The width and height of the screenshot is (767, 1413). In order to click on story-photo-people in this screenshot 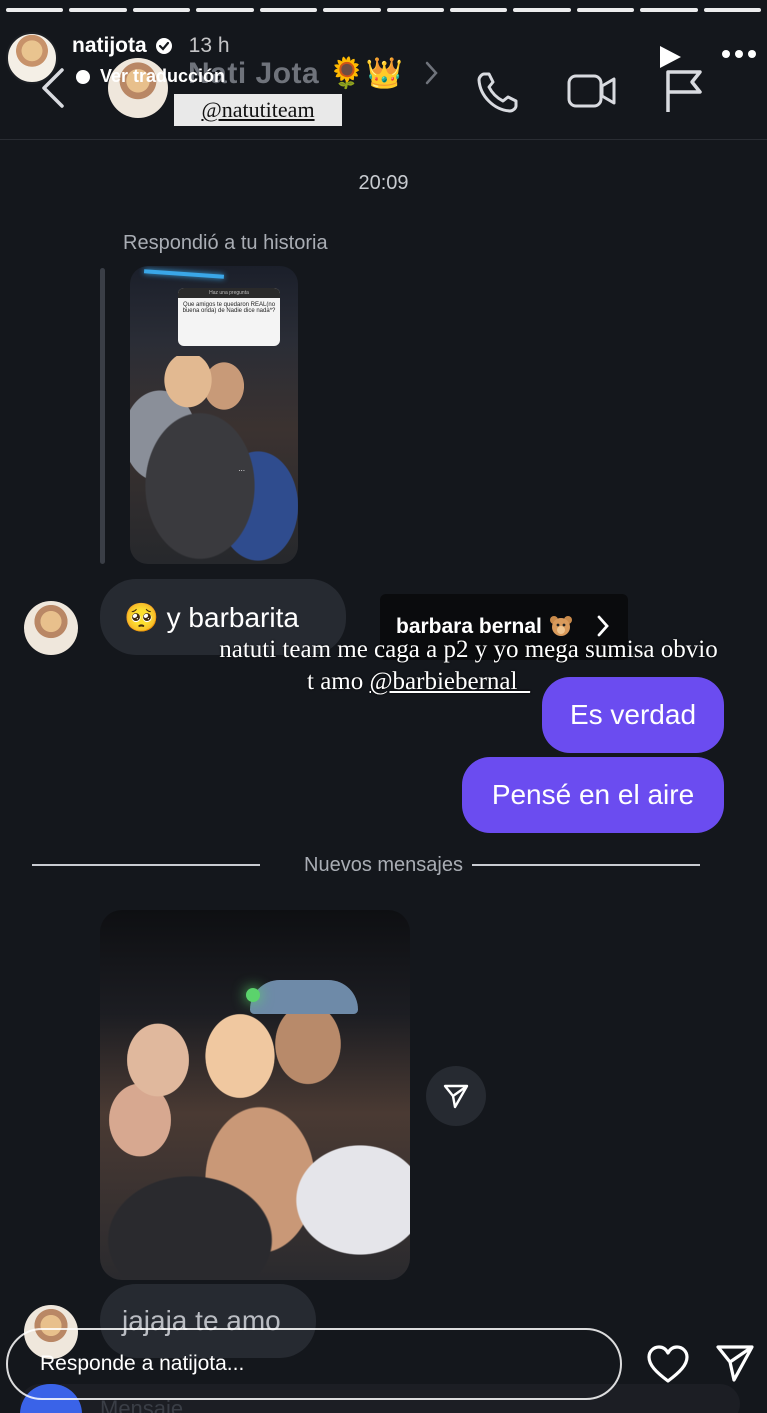, I will do `click(214, 460)`.